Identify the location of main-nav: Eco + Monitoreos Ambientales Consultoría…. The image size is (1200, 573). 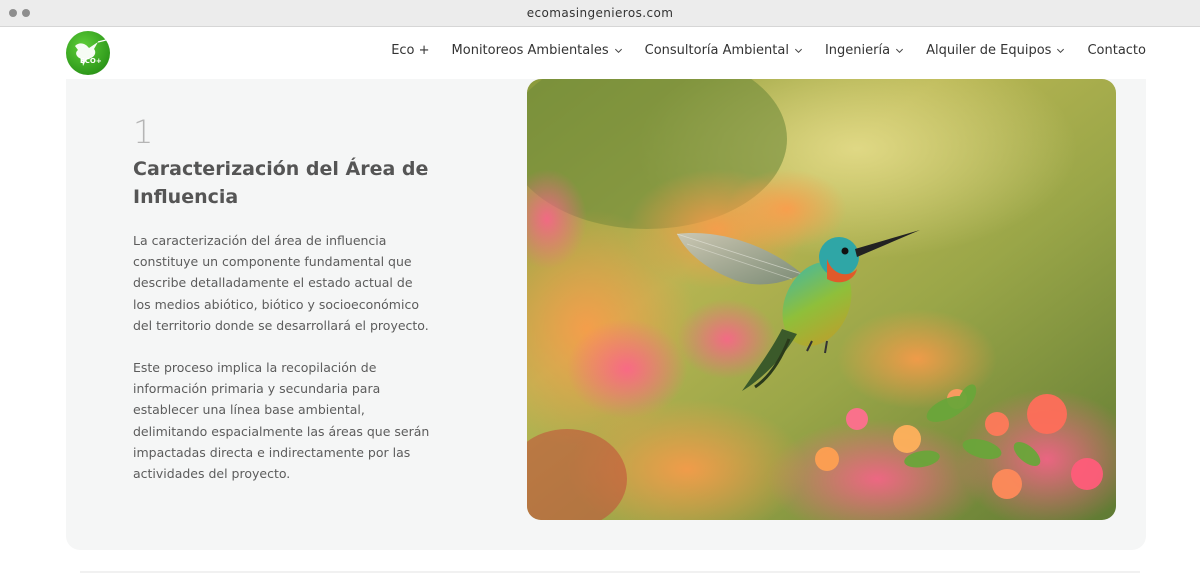
(757, 50).